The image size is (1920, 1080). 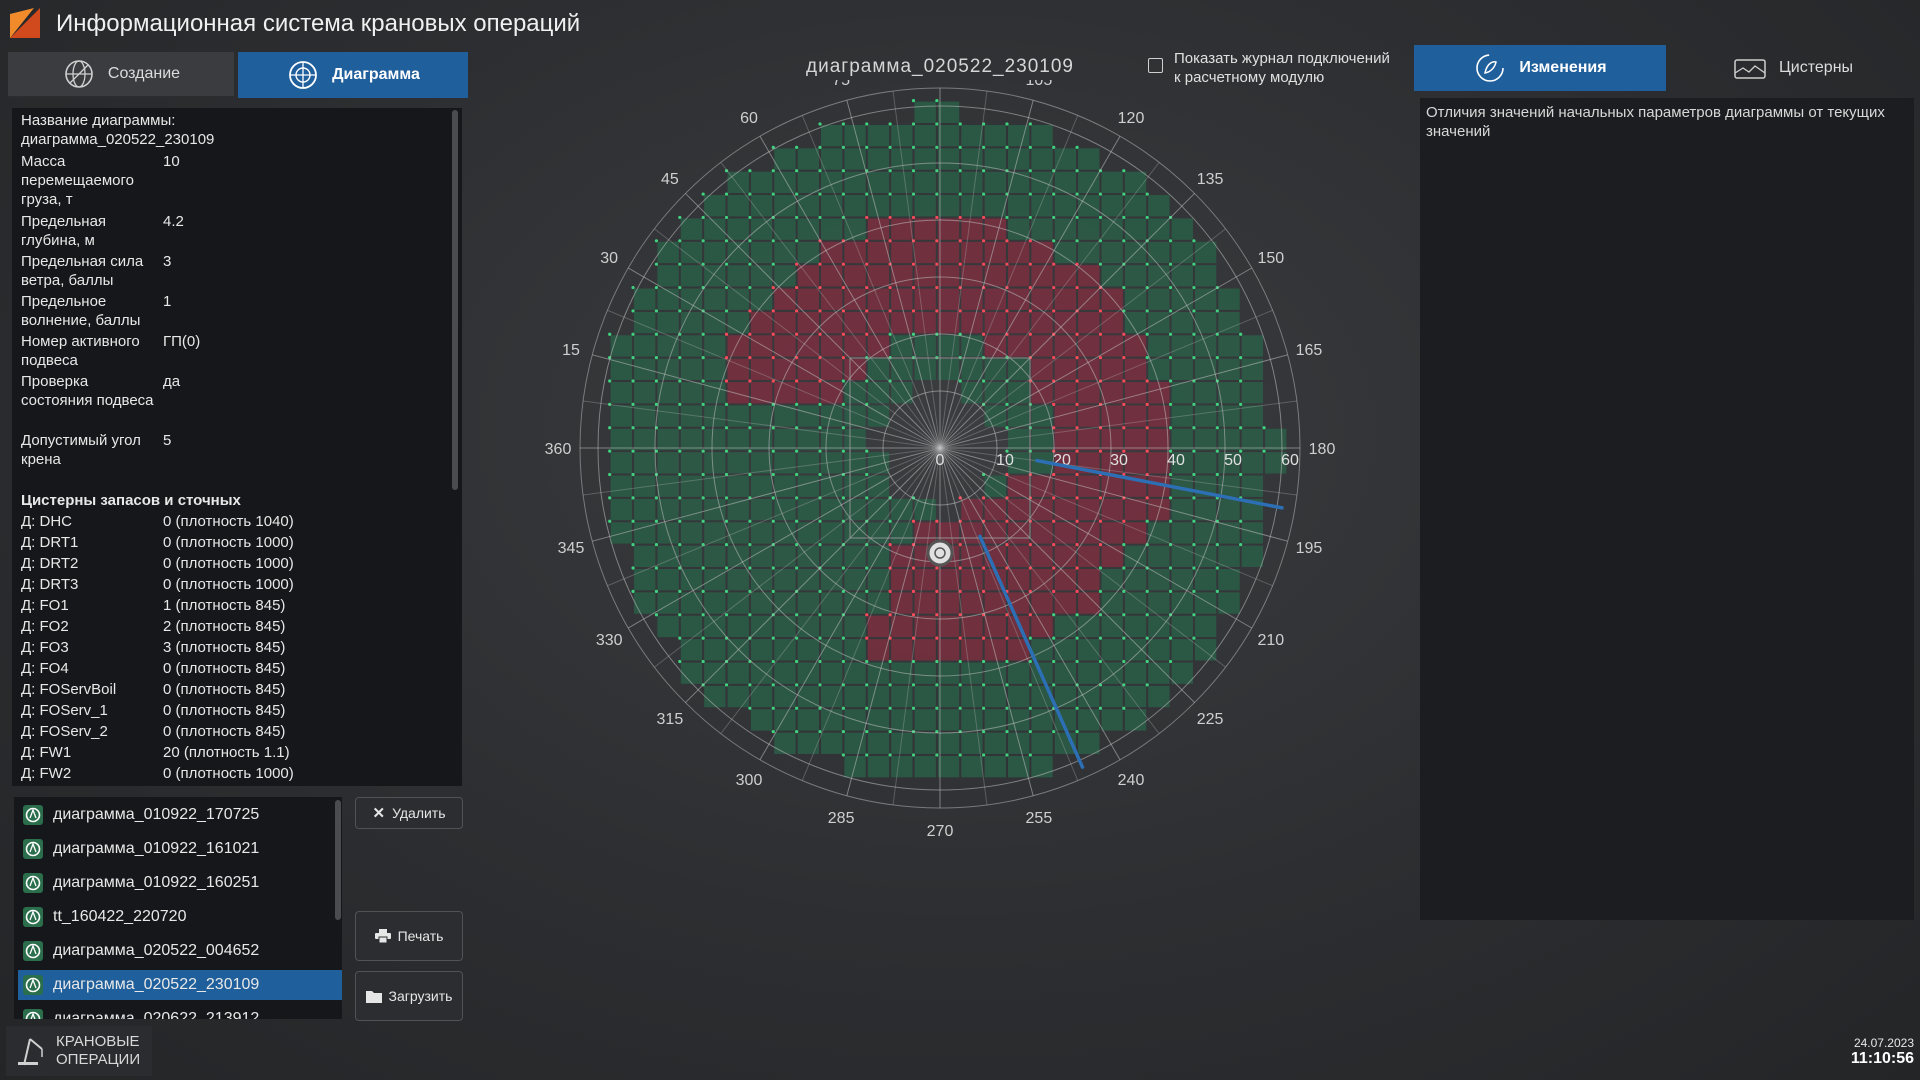 I want to click on radial-line, so click(x=871, y=614).